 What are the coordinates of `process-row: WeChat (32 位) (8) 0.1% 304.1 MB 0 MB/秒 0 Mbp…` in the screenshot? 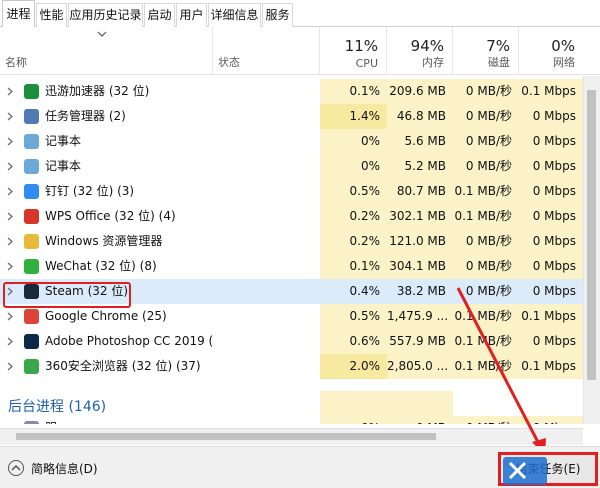 It's located at (291, 266).